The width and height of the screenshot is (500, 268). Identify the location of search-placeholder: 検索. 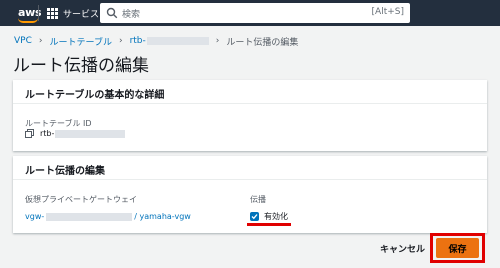
(131, 15).